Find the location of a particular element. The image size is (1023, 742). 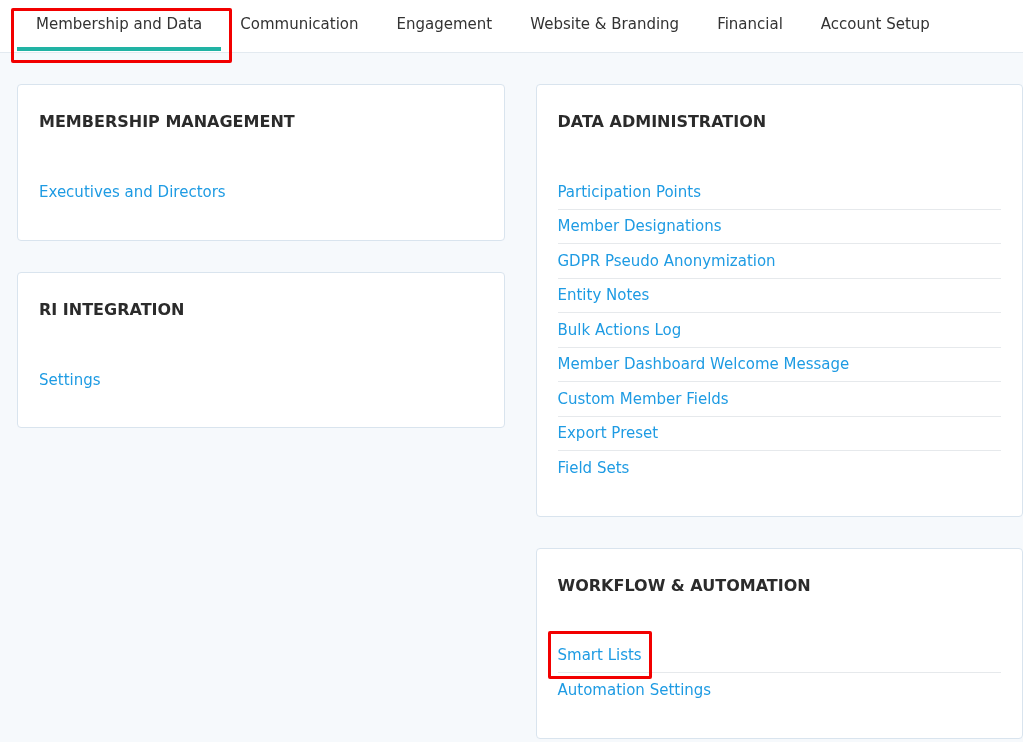

section-title: DATA ADMINISTRATION is located at coordinates (662, 122).